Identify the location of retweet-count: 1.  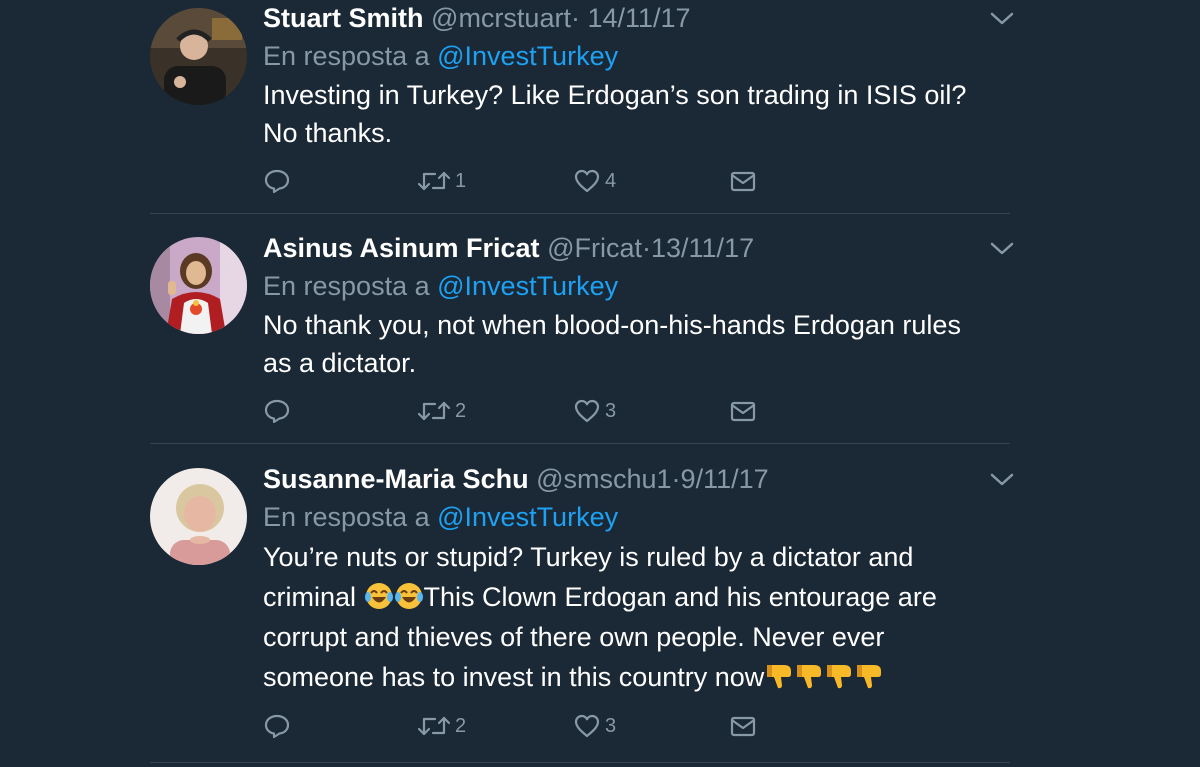
(461, 180).